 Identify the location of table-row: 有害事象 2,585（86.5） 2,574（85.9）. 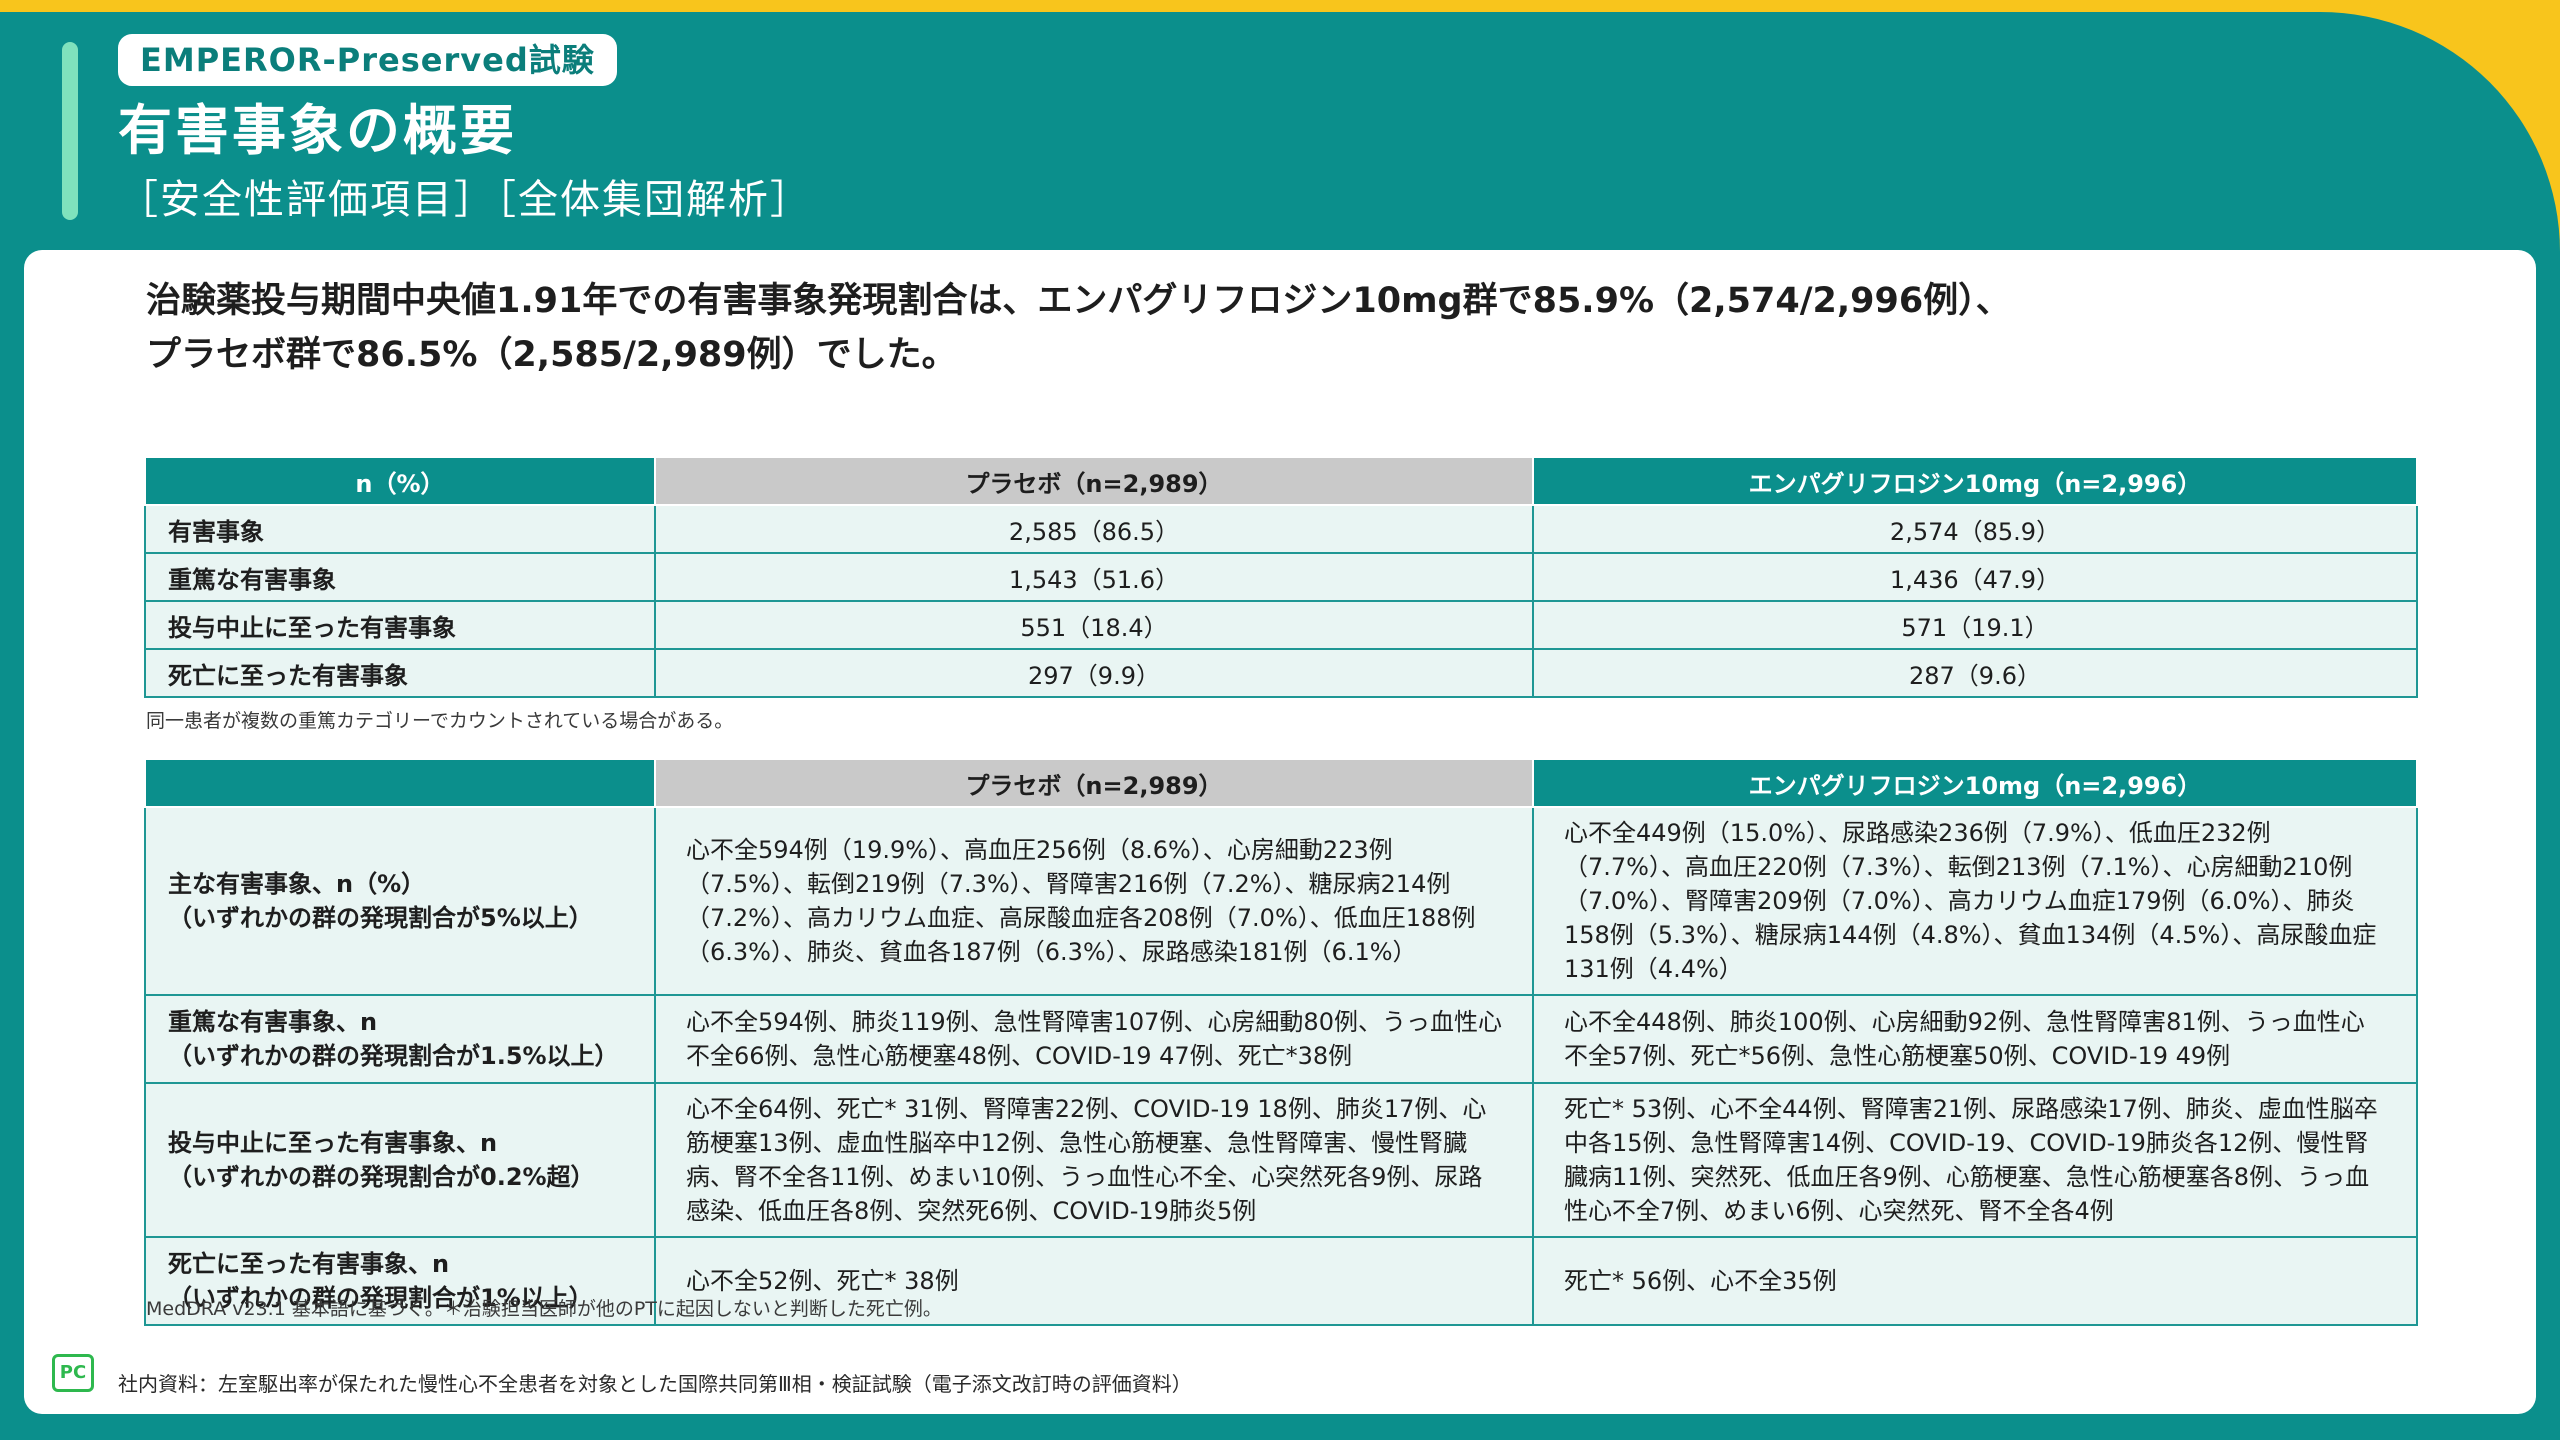
(1281, 529).